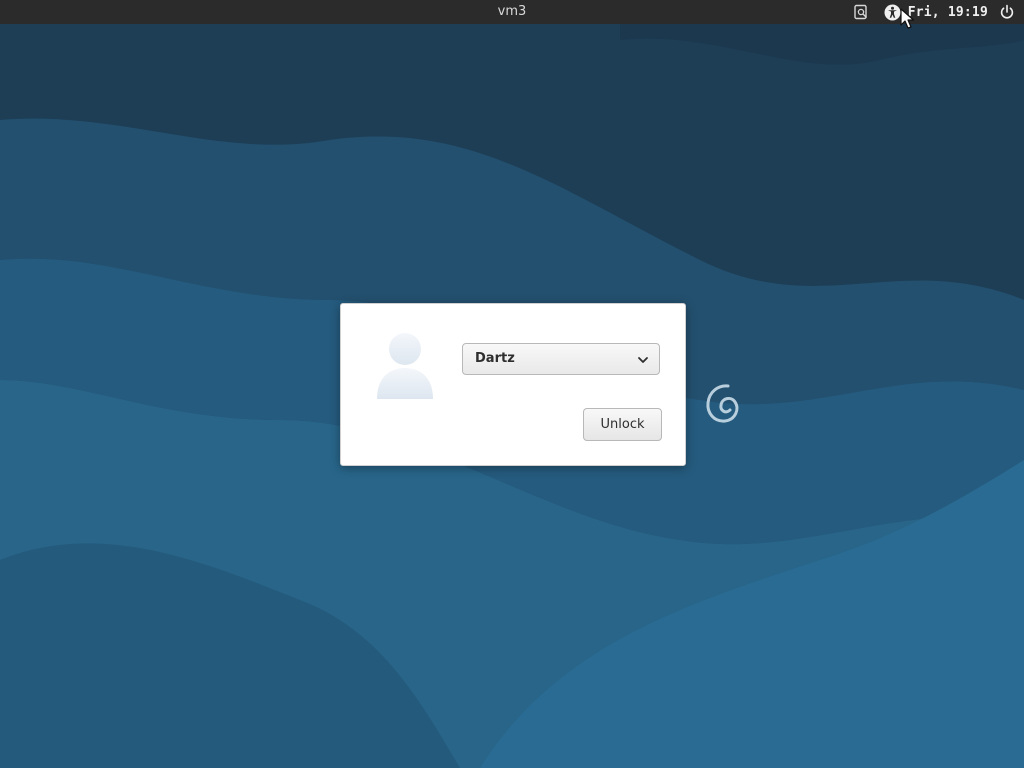 The width and height of the screenshot is (1024, 768). I want to click on system-tray: Fri, 19:19, so click(934, 12).